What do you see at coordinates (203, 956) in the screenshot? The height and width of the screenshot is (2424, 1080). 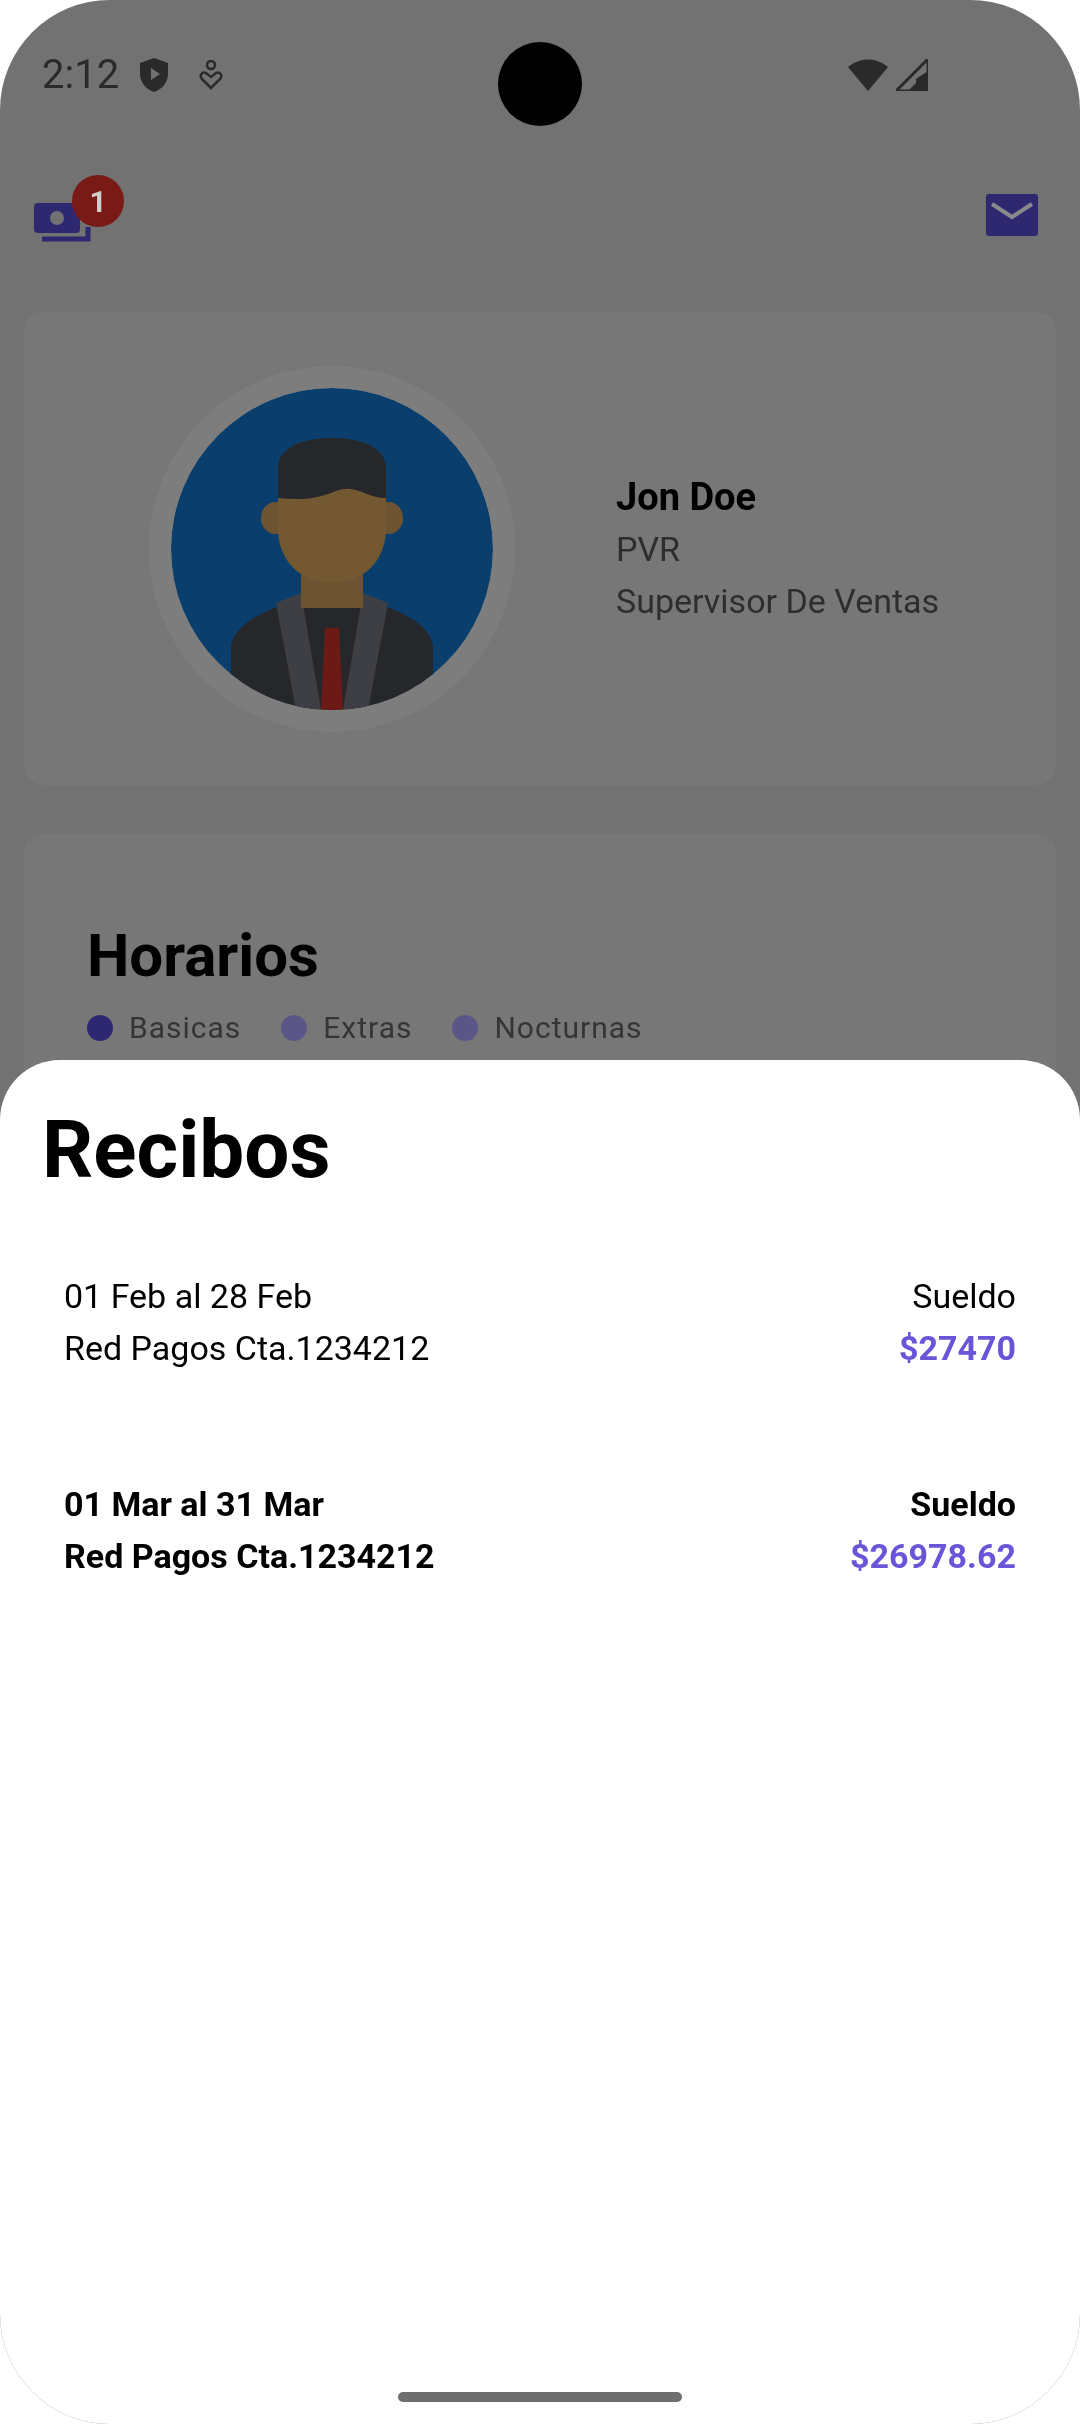 I see `schedule-title: Horarios` at bounding box center [203, 956].